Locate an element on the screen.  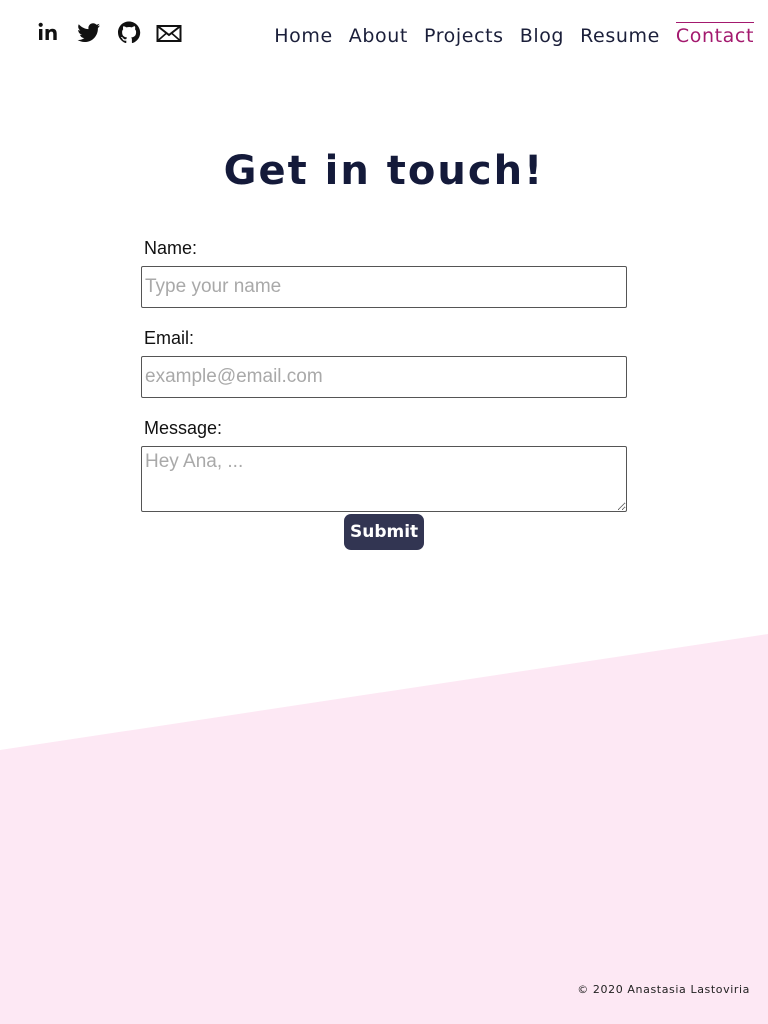
linkedin-link is located at coordinates (49, 33).